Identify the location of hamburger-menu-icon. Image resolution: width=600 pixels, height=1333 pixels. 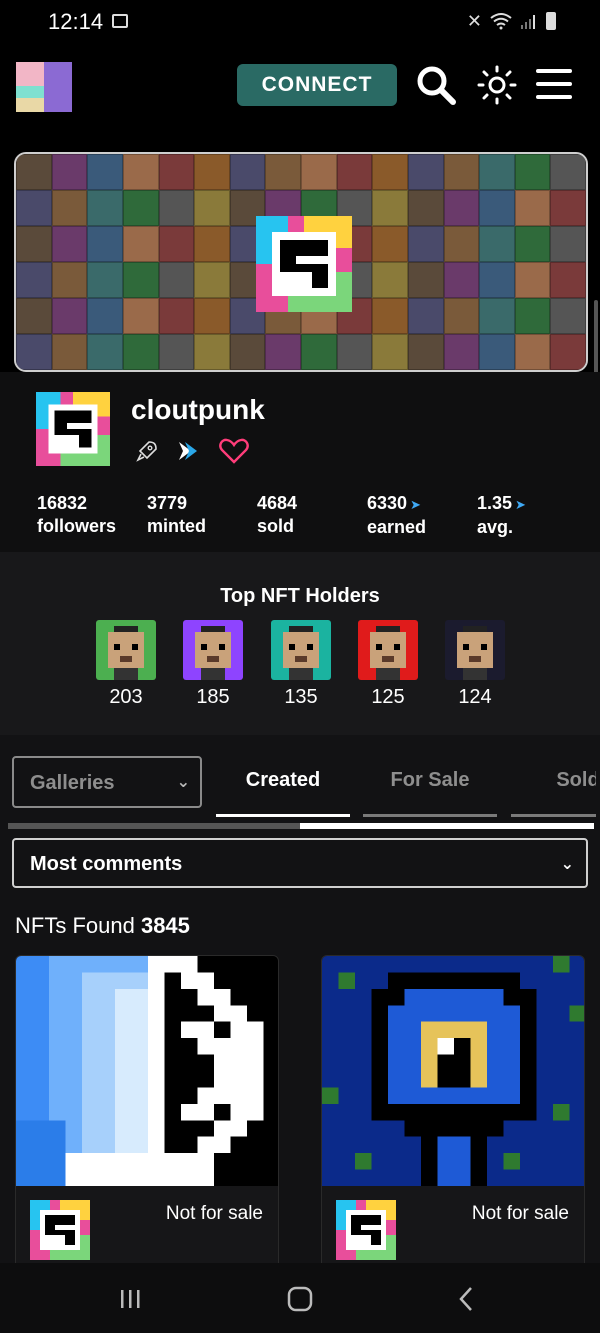
(555, 85).